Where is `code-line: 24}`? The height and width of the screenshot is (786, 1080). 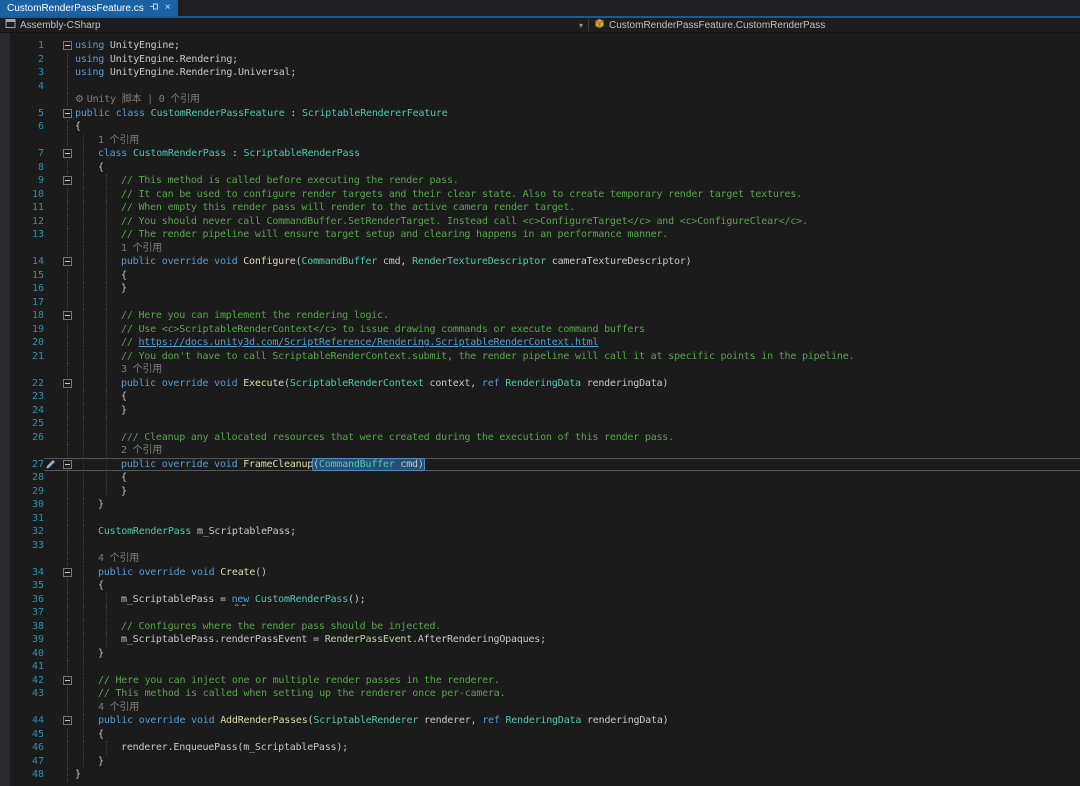 code-line: 24} is located at coordinates (540, 410).